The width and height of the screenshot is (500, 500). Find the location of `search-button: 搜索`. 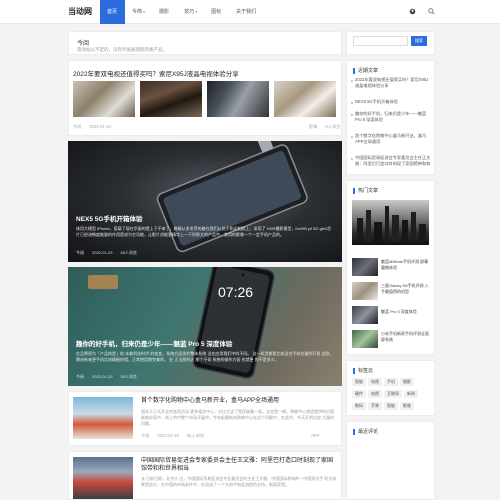

search-button: 搜索 is located at coordinates (419, 41).